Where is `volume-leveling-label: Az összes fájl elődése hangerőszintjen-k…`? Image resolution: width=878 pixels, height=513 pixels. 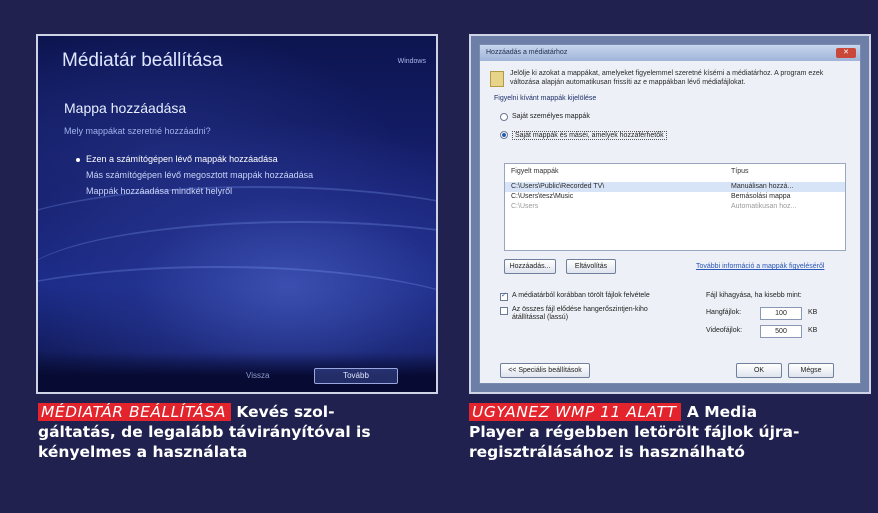
volume-leveling-label: Az összes fájl elődése hangerőszintjen-k… is located at coordinates (580, 313).